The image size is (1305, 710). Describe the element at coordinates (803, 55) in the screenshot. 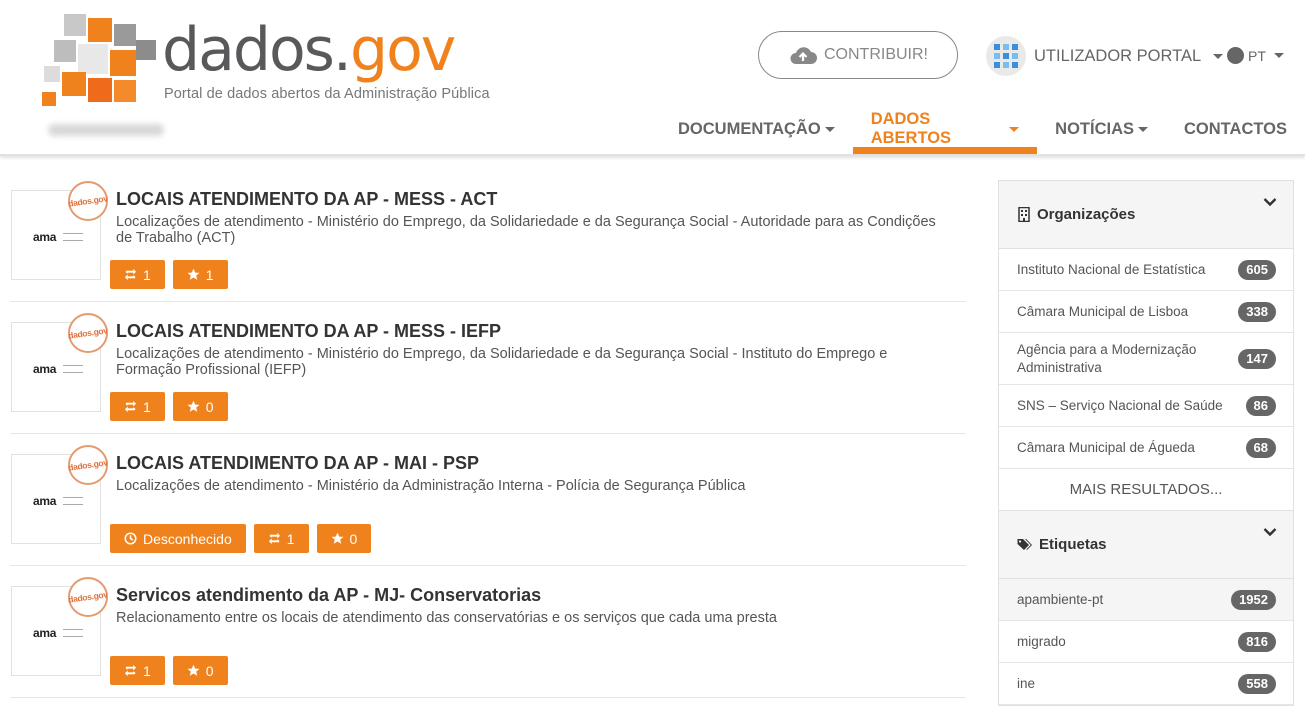

I see `cloud-upload-icon` at that location.